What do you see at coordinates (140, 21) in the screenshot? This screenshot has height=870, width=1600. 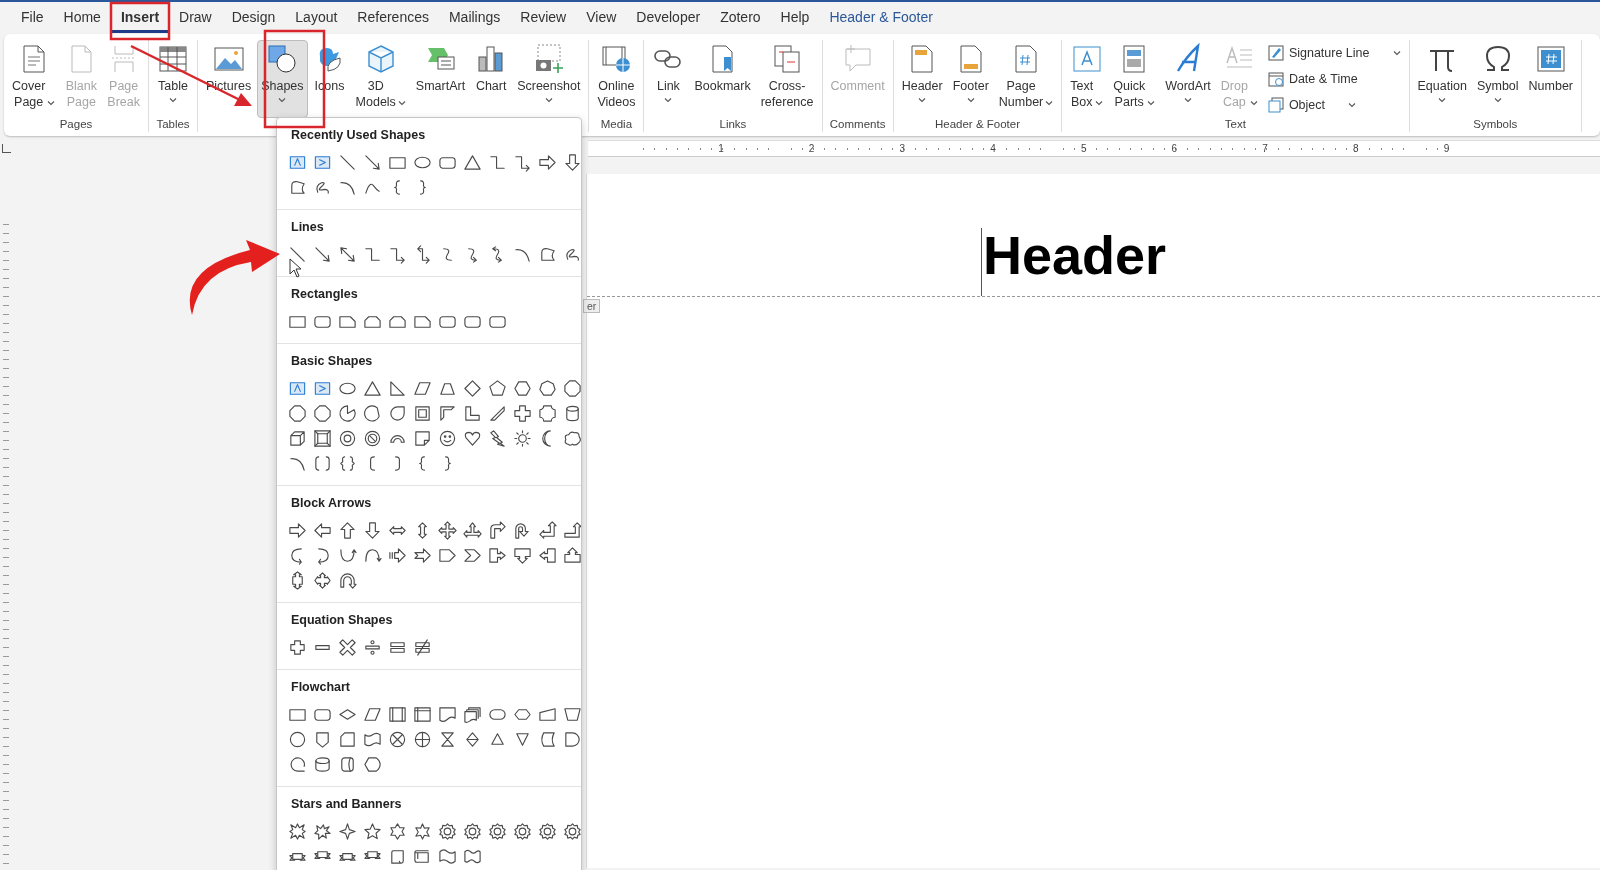 I see `highlight-frame` at bounding box center [140, 21].